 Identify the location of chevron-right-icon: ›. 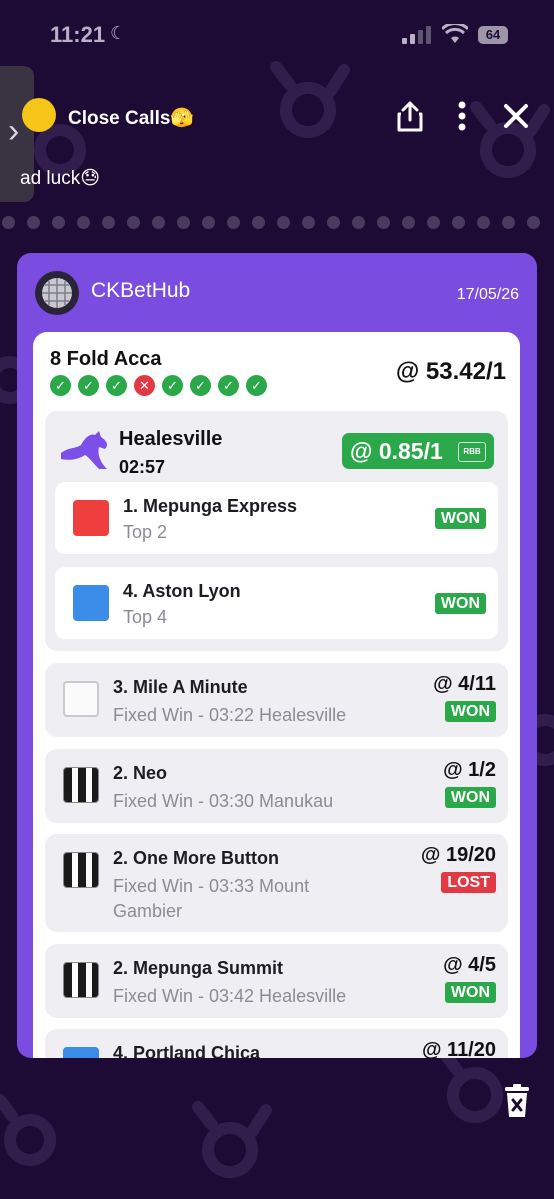
(14, 131).